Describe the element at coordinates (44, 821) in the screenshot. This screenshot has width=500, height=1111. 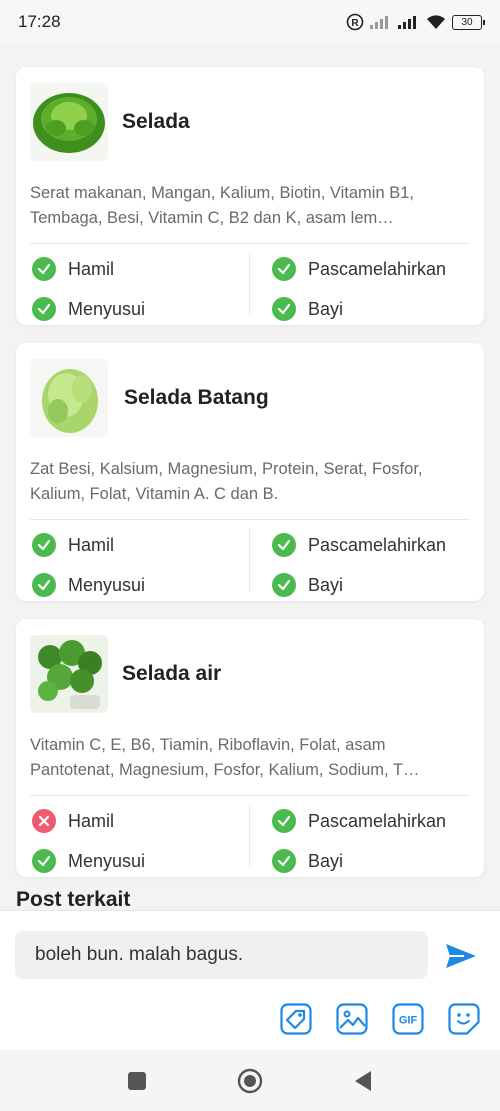
I see `cross-icon` at that location.